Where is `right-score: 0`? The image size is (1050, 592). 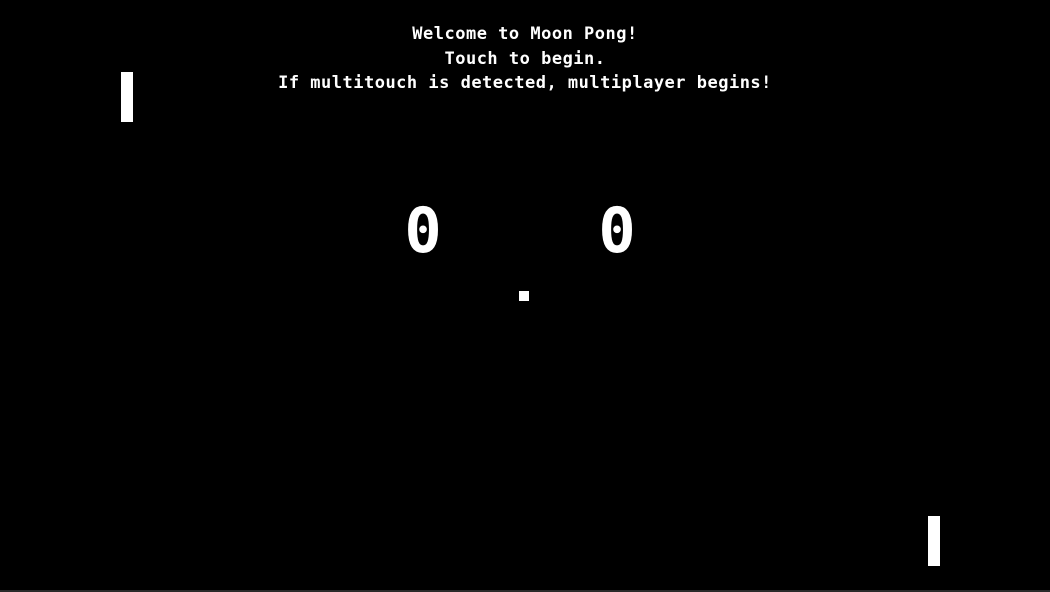 right-score: 0 is located at coordinates (617, 230).